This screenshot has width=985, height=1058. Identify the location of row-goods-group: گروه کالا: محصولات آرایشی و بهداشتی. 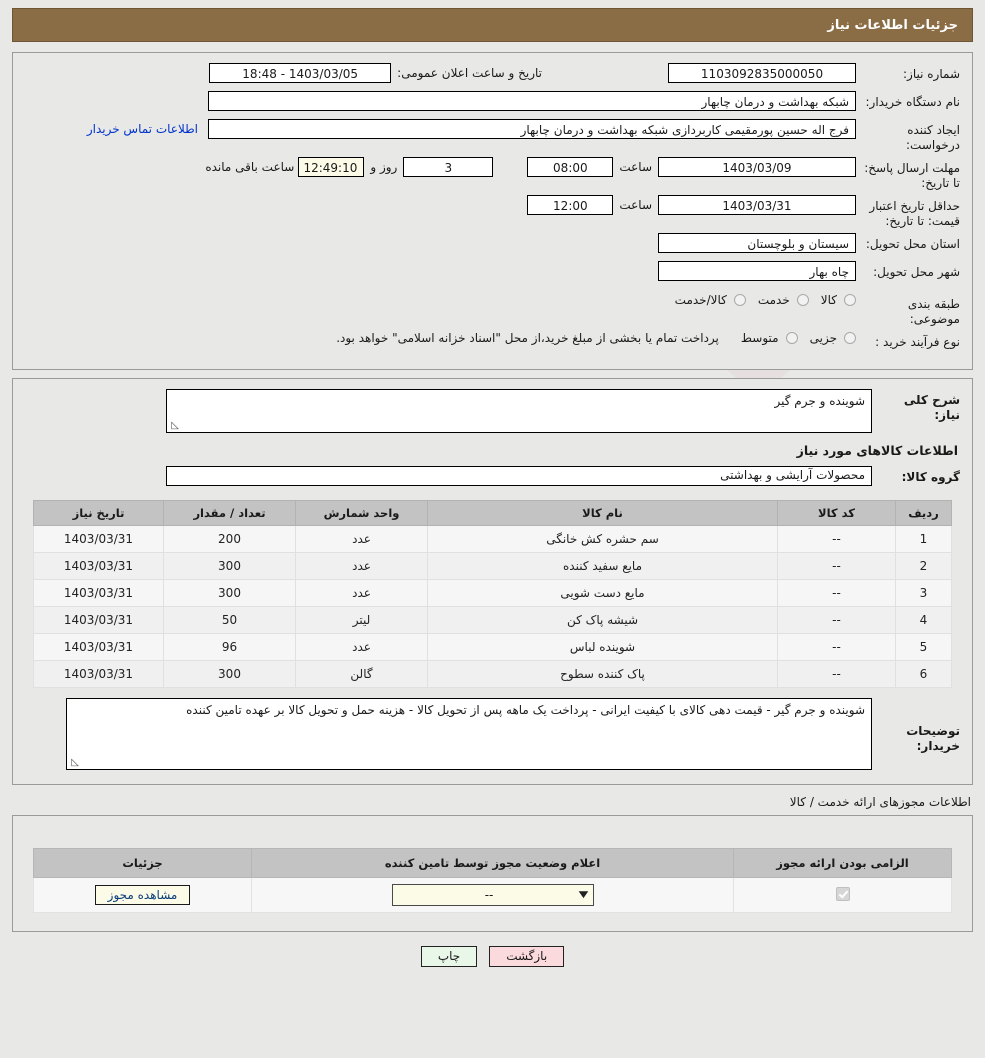
(492, 478).